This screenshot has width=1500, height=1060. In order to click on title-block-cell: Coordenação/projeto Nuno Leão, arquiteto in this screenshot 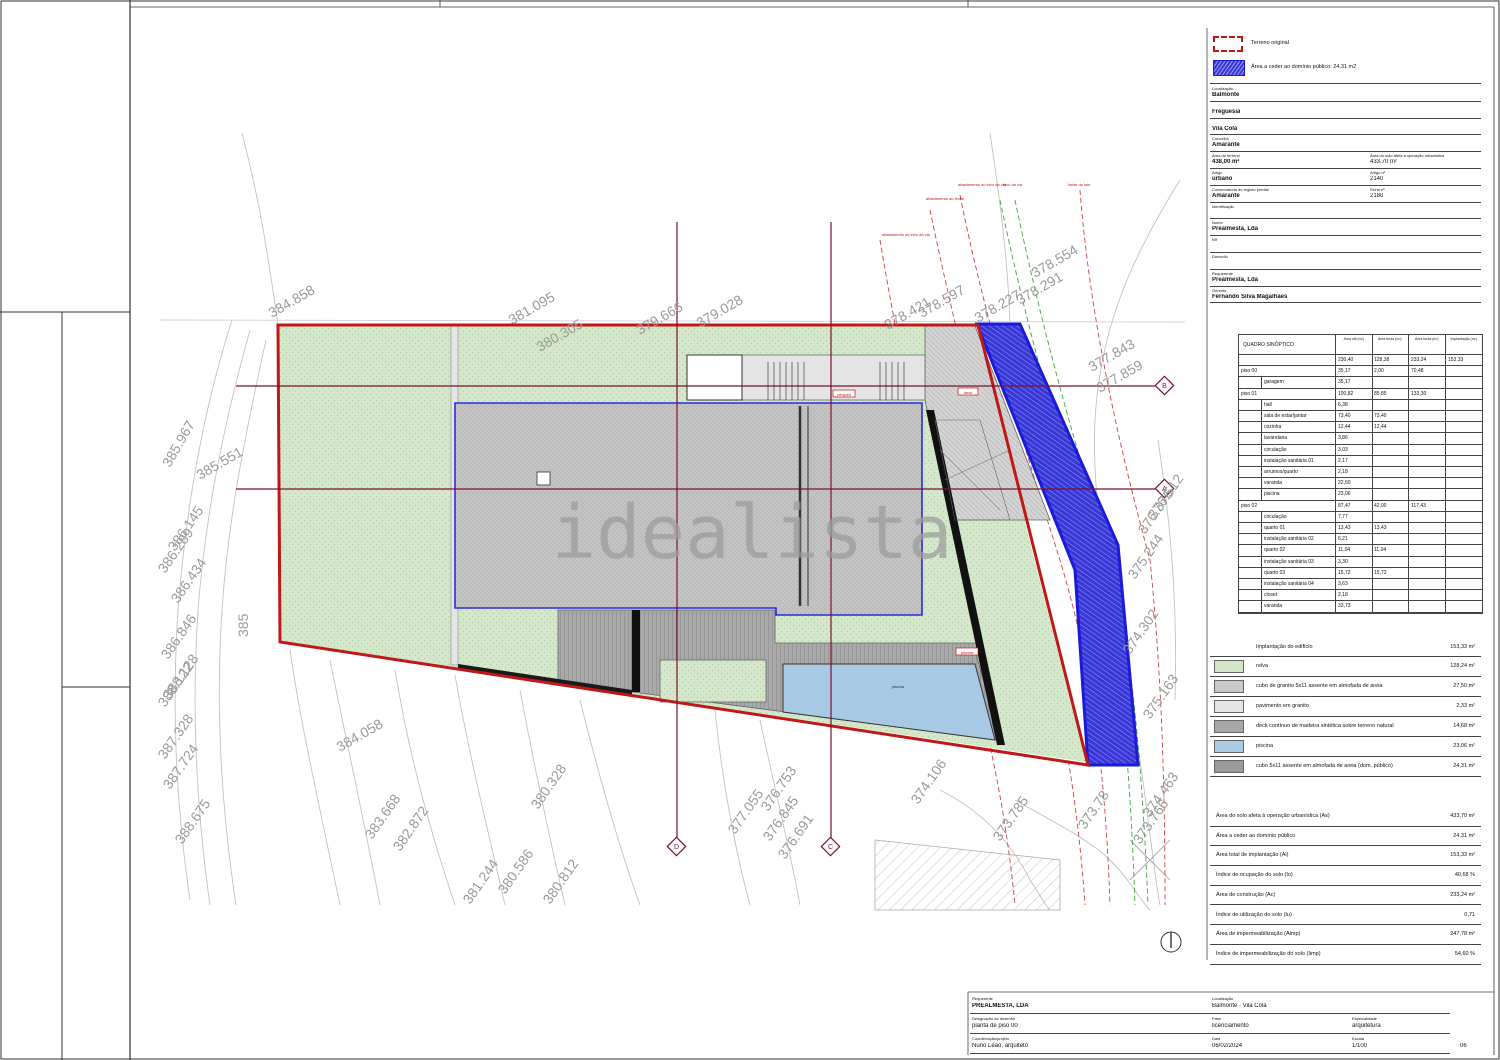, I will do `click(1090, 1044)`.